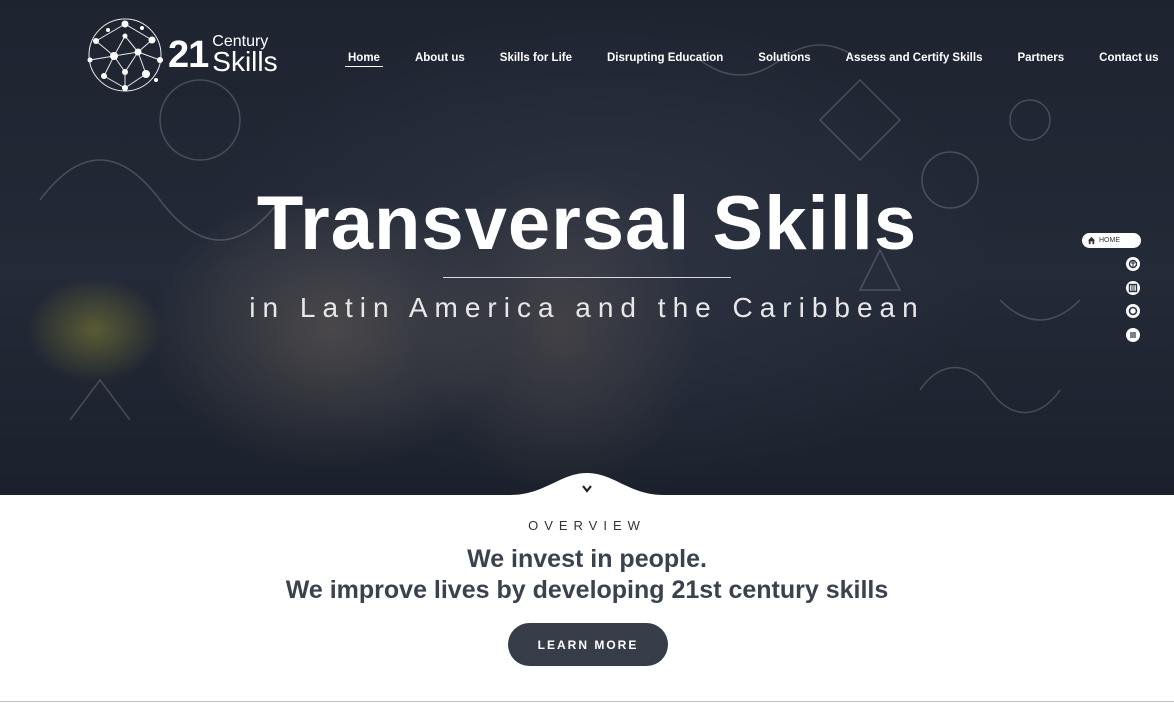 The height and width of the screenshot is (704, 1174). What do you see at coordinates (364, 58) in the screenshot?
I see `nav-home: Home` at bounding box center [364, 58].